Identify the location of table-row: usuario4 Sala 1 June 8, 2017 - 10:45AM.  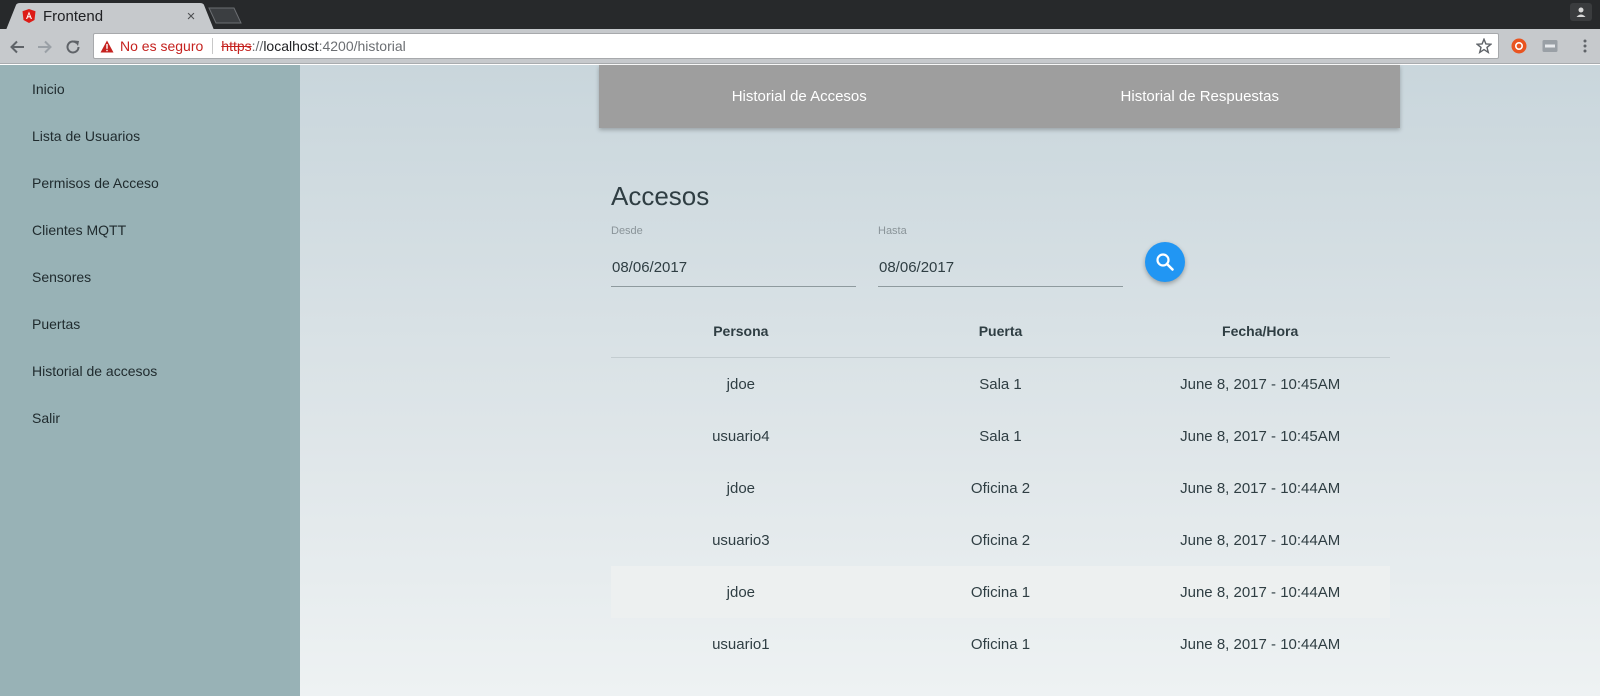
(1000, 436).